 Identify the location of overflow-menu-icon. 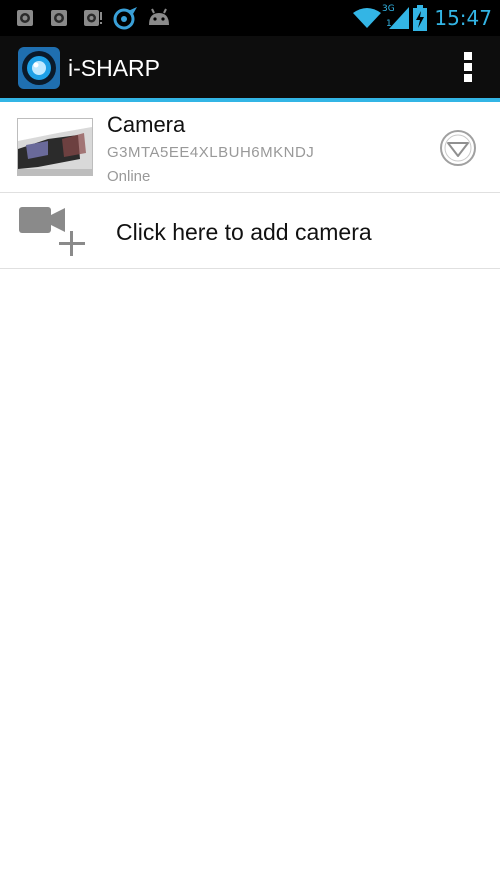
(468, 68).